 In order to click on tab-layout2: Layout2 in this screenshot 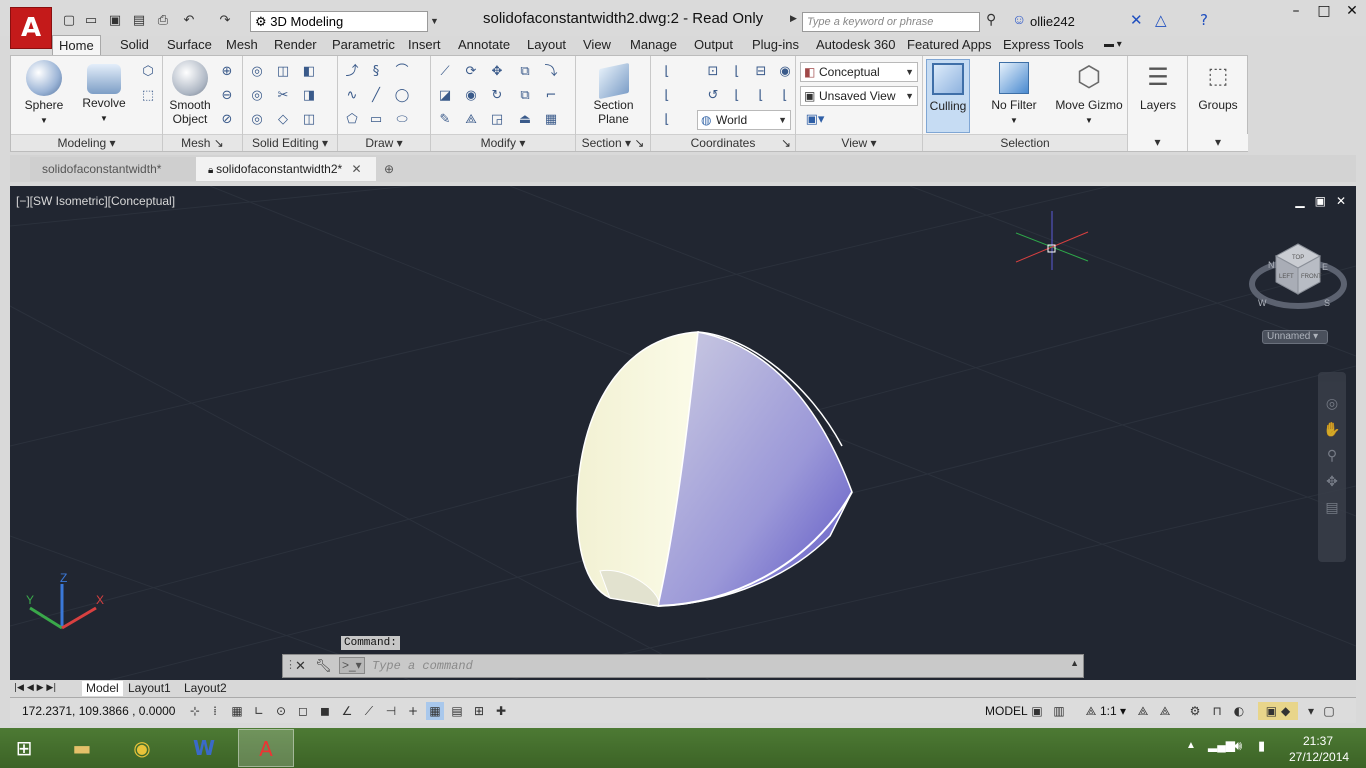, I will do `click(205, 688)`.